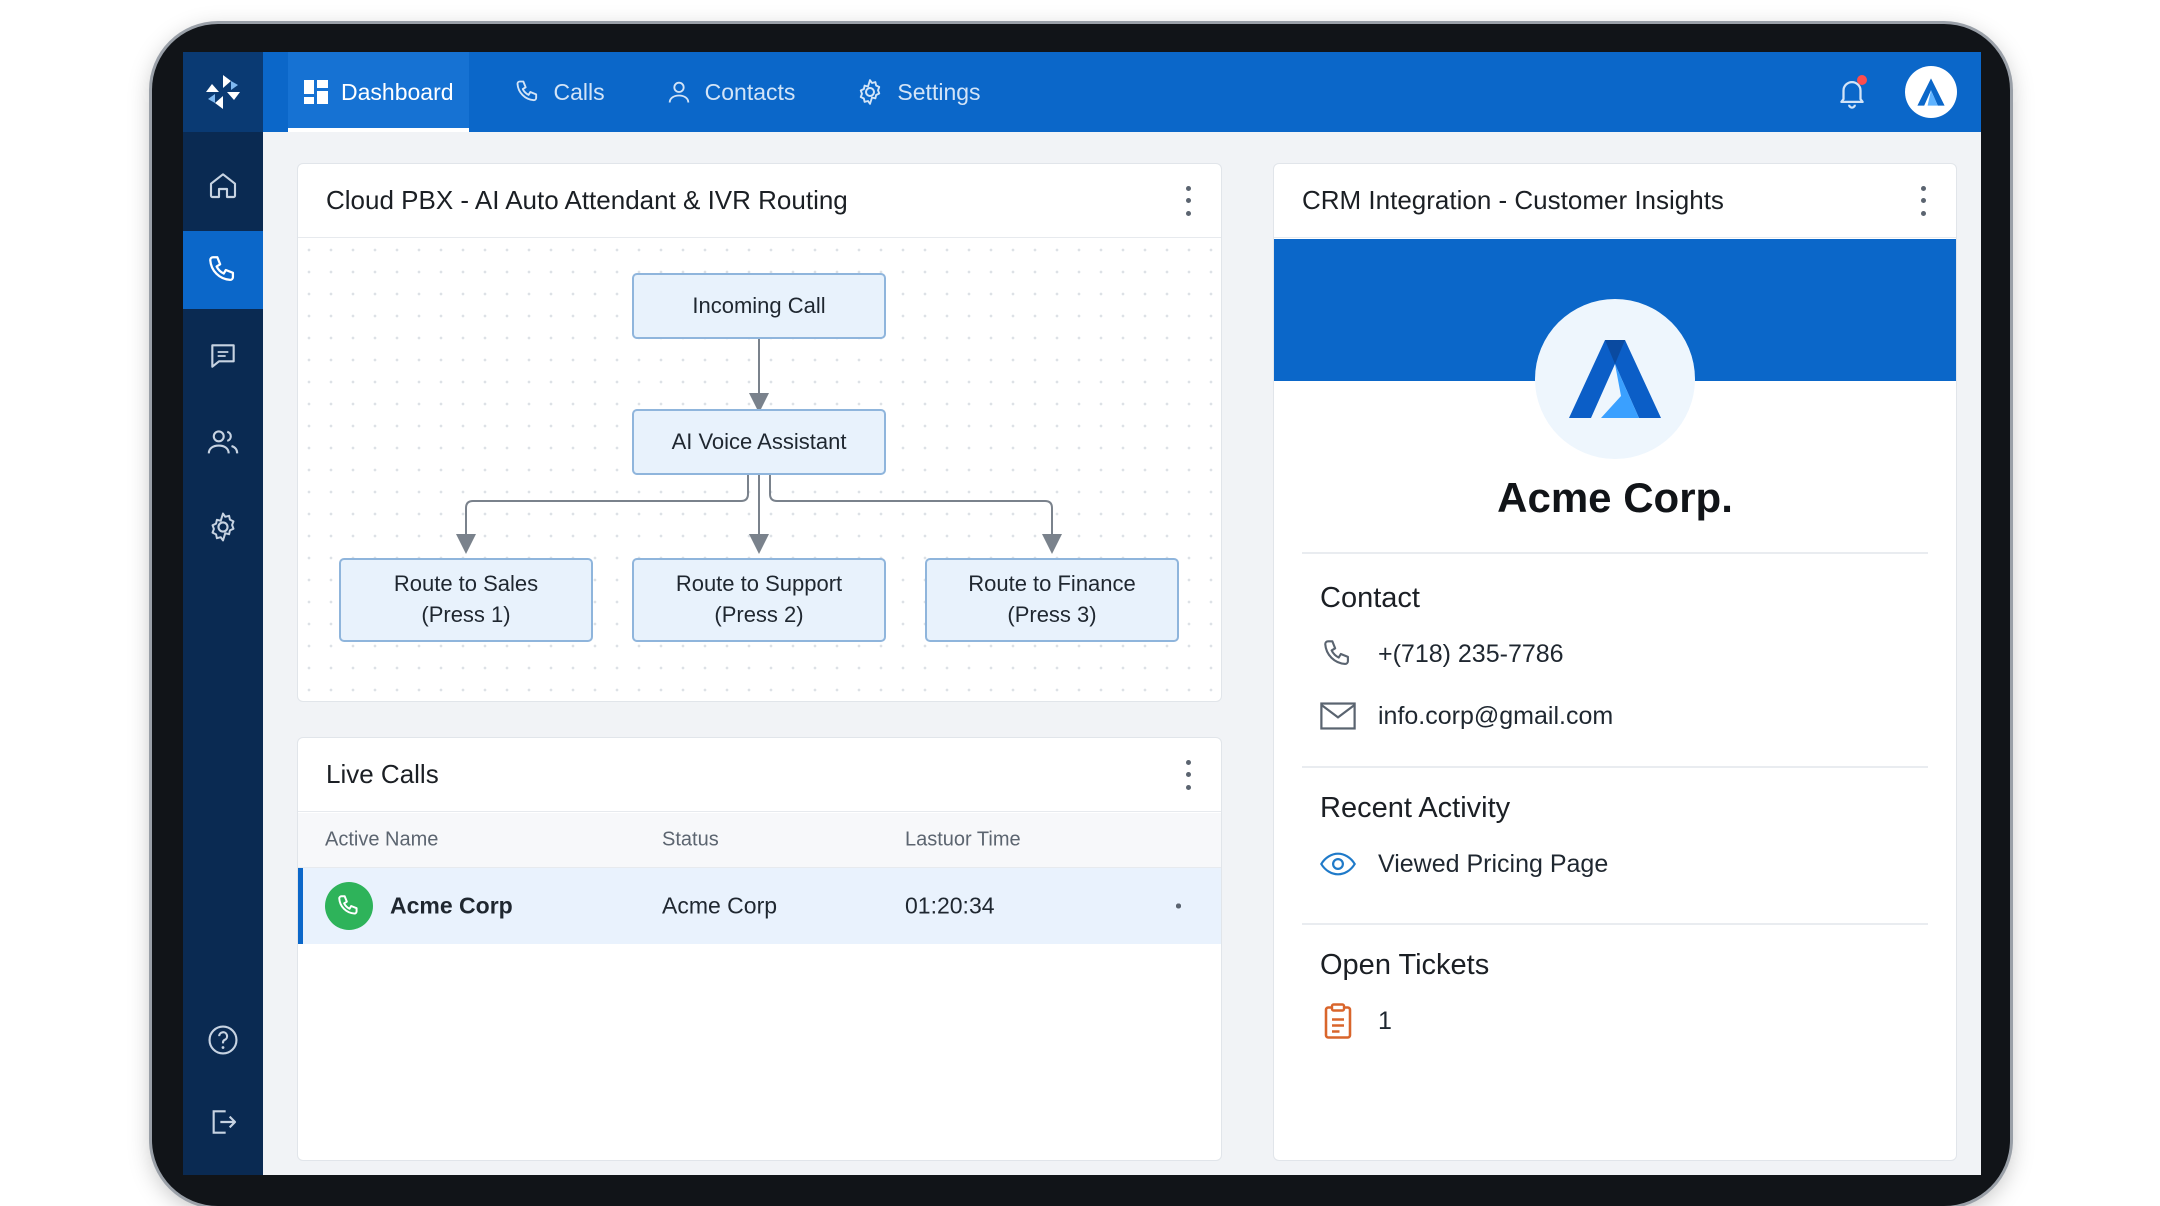 This screenshot has width=2160, height=1206. I want to click on topbar-actions, so click(1908, 92).